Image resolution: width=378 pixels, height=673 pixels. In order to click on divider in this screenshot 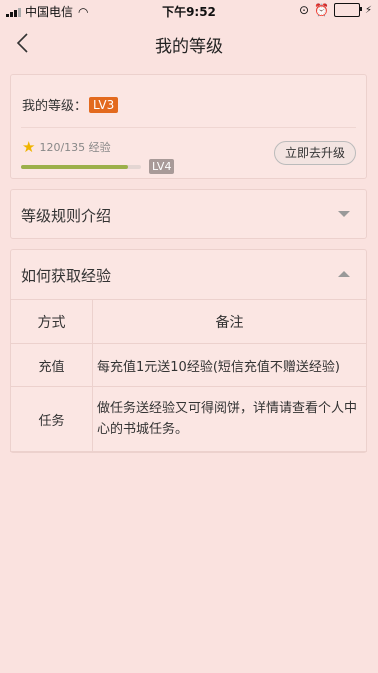, I will do `click(188, 127)`.